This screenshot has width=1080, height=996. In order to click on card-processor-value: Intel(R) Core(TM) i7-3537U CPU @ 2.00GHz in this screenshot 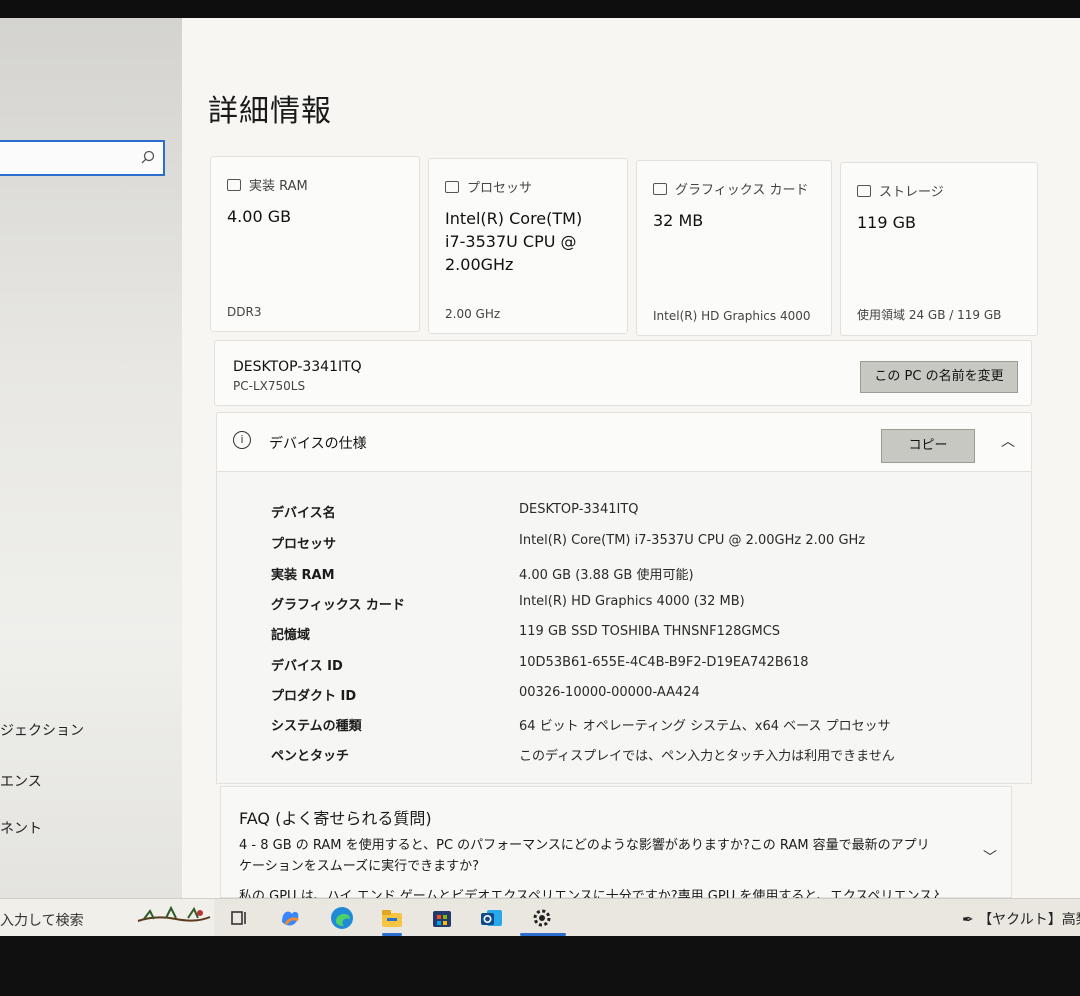, I will do `click(514, 241)`.